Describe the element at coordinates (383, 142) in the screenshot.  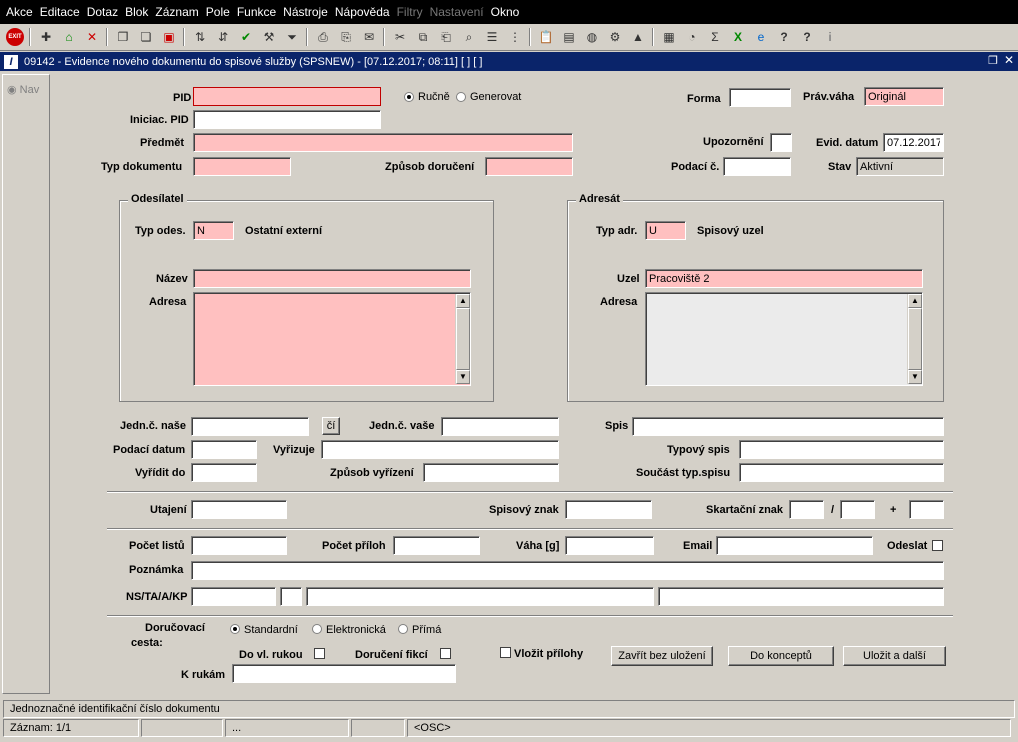
I see `predmet-input` at that location.